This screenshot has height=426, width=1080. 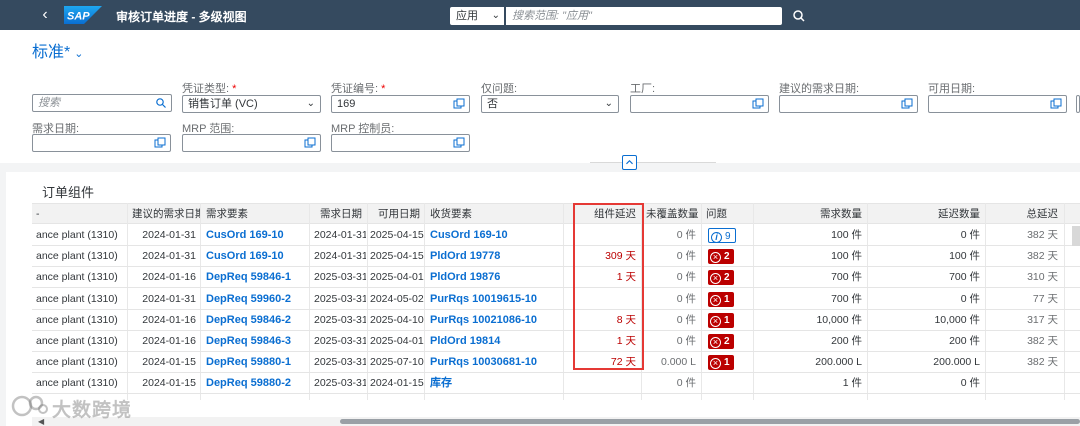 I want to click on req-element-link: DepReq 59846-2, so click(x=257, y=320).